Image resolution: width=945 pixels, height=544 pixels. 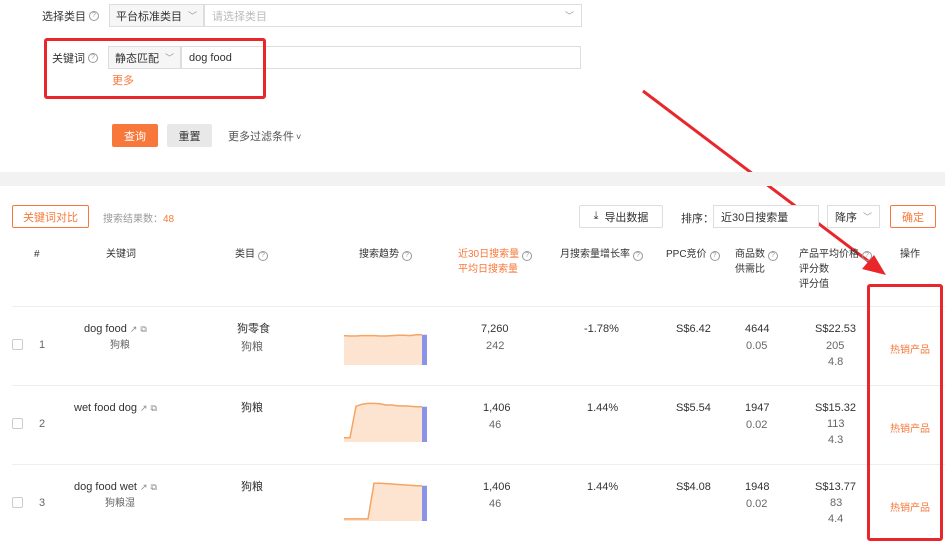 I want to click on ratio-value: 0.05, so click(x=757, y=346).